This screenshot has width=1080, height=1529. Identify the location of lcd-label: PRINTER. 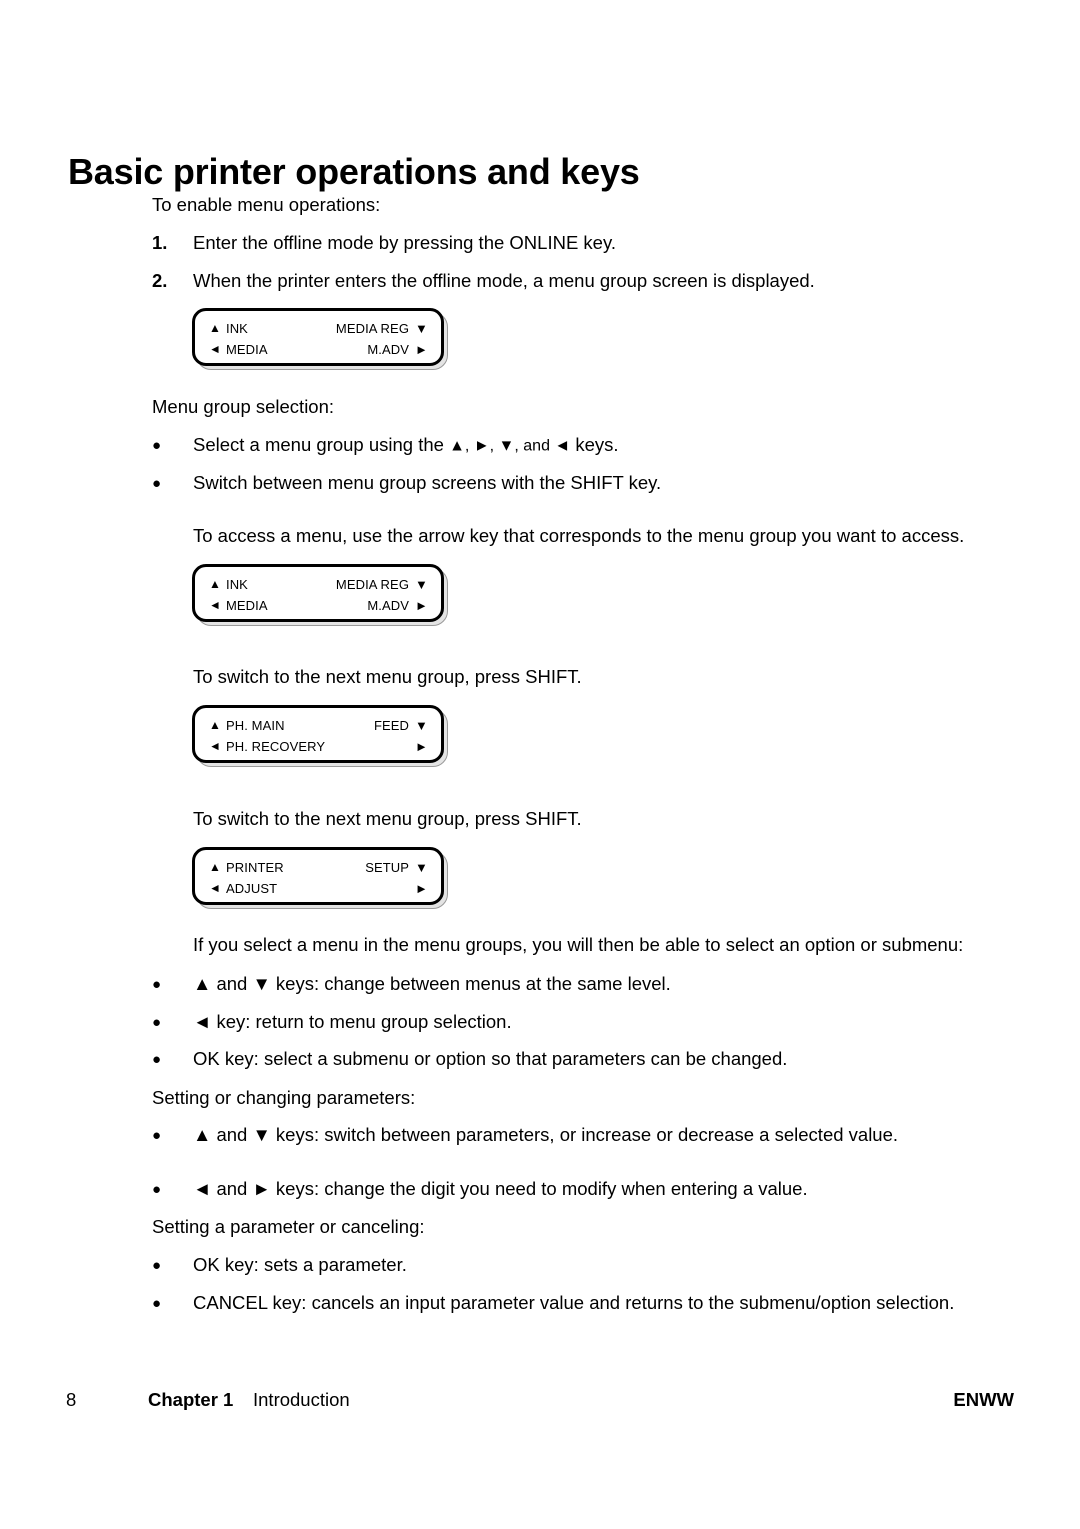
(254, 867).